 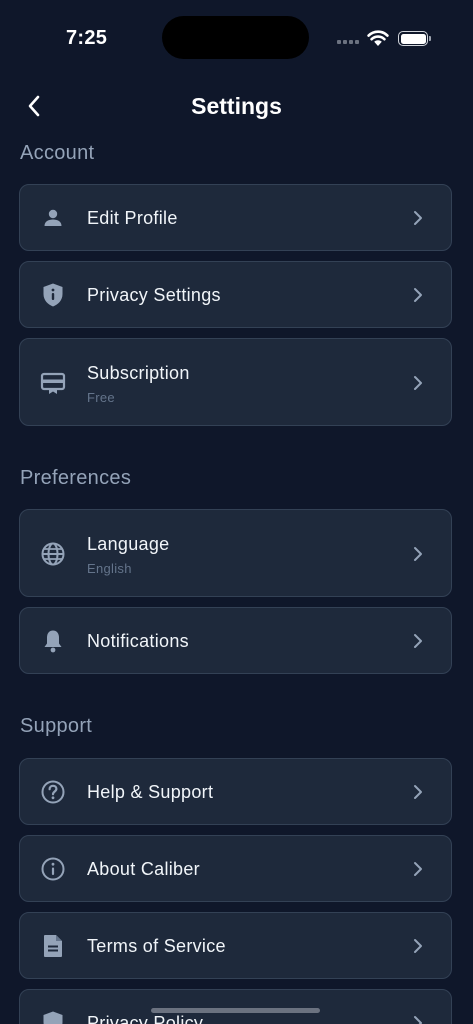 I want to click on dynamic-island, so click(x=235, y=37).